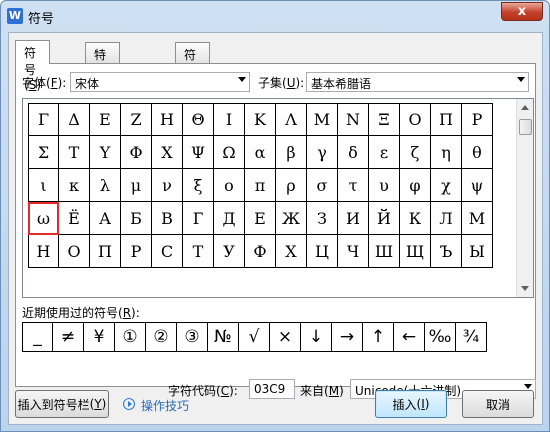  What do you see at coordinates (130, 337) in the screenshot?
I see `recent-symbol-cell: ①` at bounding box center [130, 337].